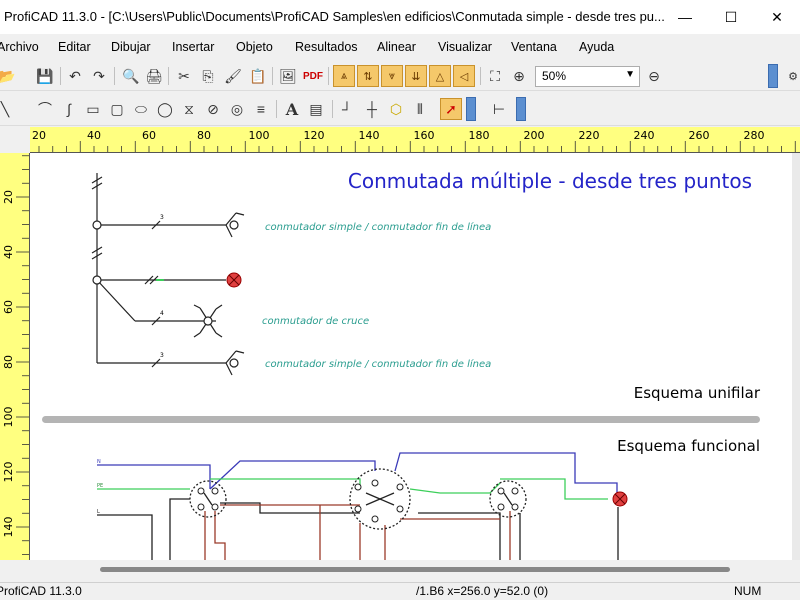 The image size is (800, 600). What do you see at coordinates (482, 591) in the screenshot?
I see `status-coordinates: /1.B6 x=256.0 y=52.0 (0)` at bounding box center [482, 591].